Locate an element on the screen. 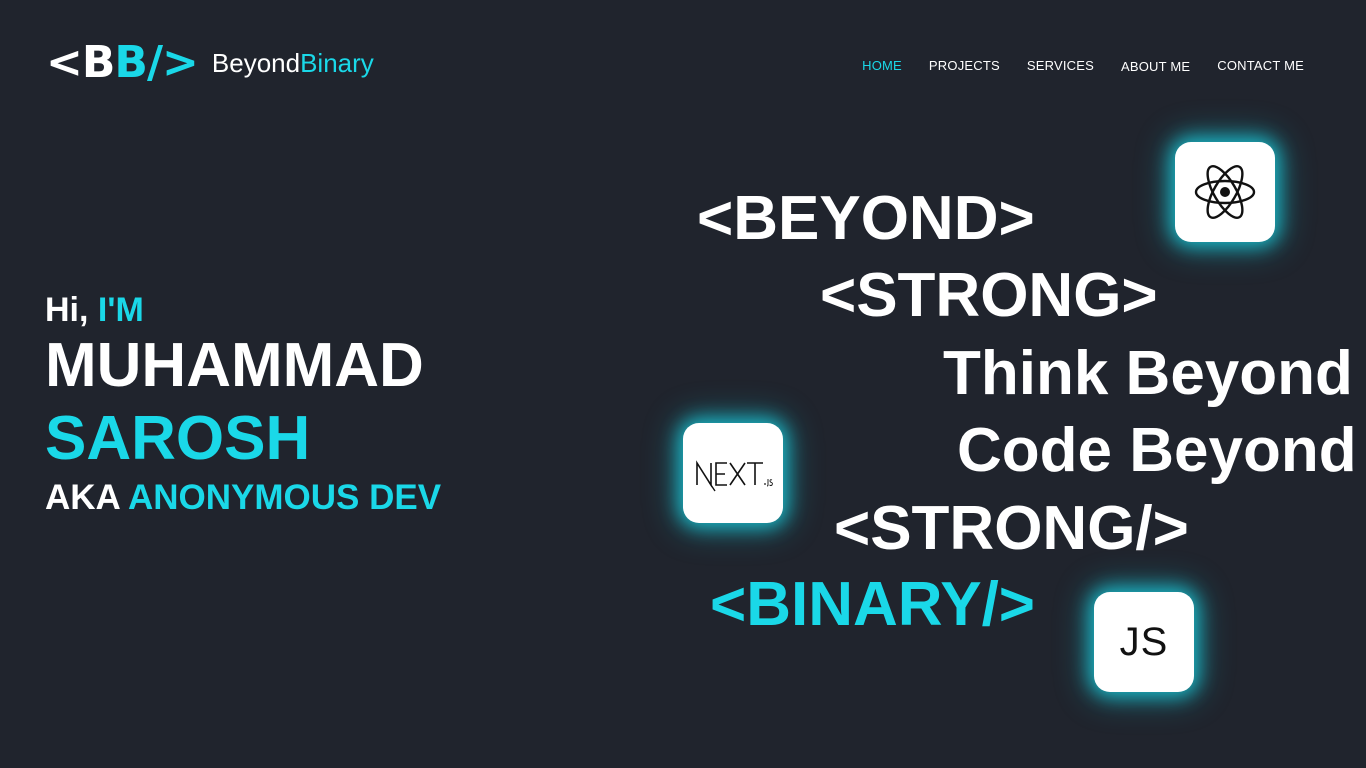  nextjs-tile is located at coordinates (733, 473).